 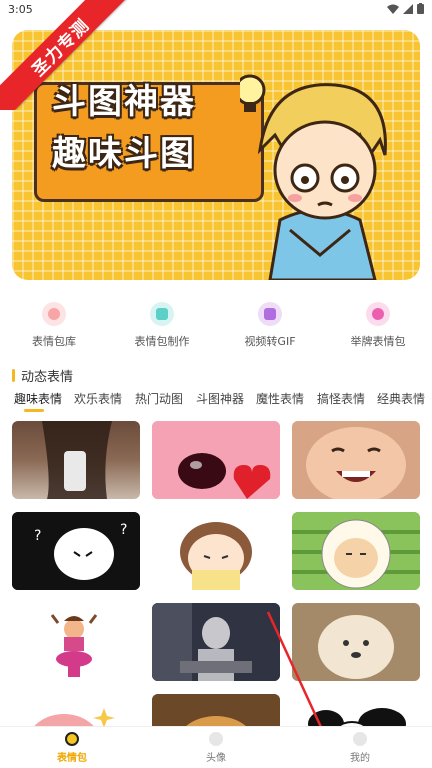 I want to click on active-tab-indicator, so click(x=34, y=410).